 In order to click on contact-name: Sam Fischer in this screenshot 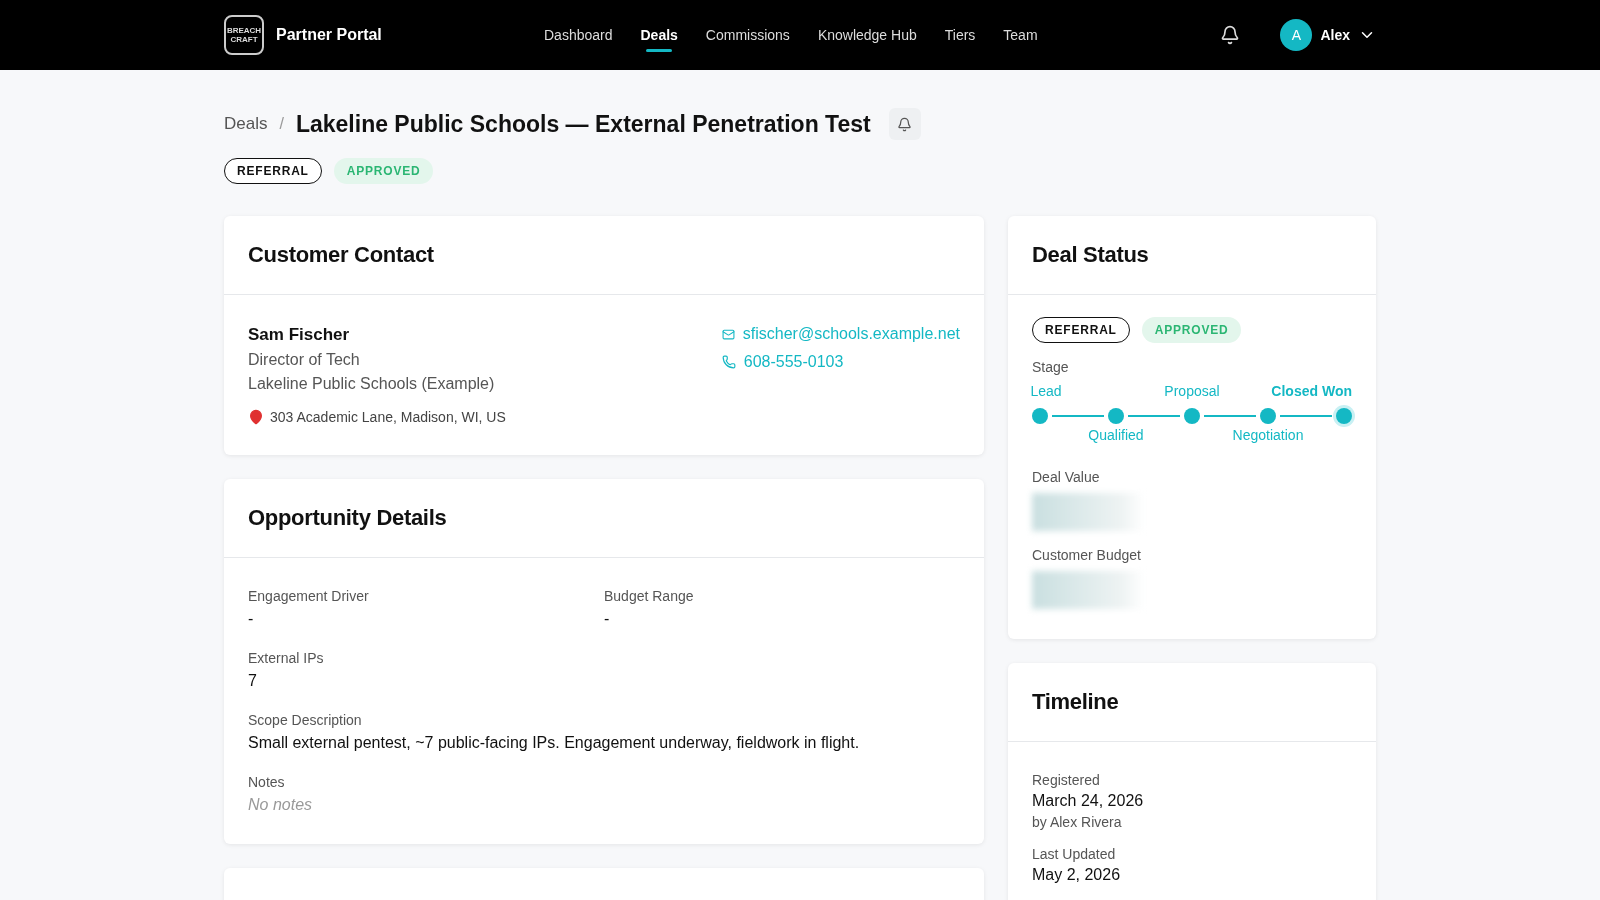, I will do `click(299, 335)`.